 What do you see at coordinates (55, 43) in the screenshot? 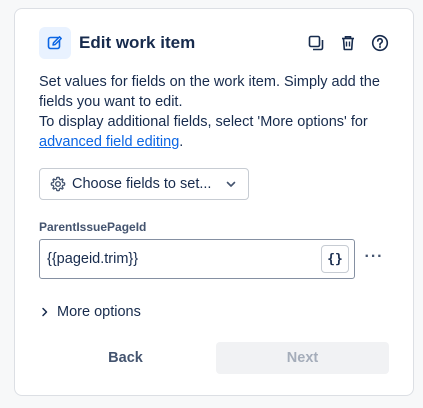
I see `edit-pencil-icon` at bounding box center [55, 43].